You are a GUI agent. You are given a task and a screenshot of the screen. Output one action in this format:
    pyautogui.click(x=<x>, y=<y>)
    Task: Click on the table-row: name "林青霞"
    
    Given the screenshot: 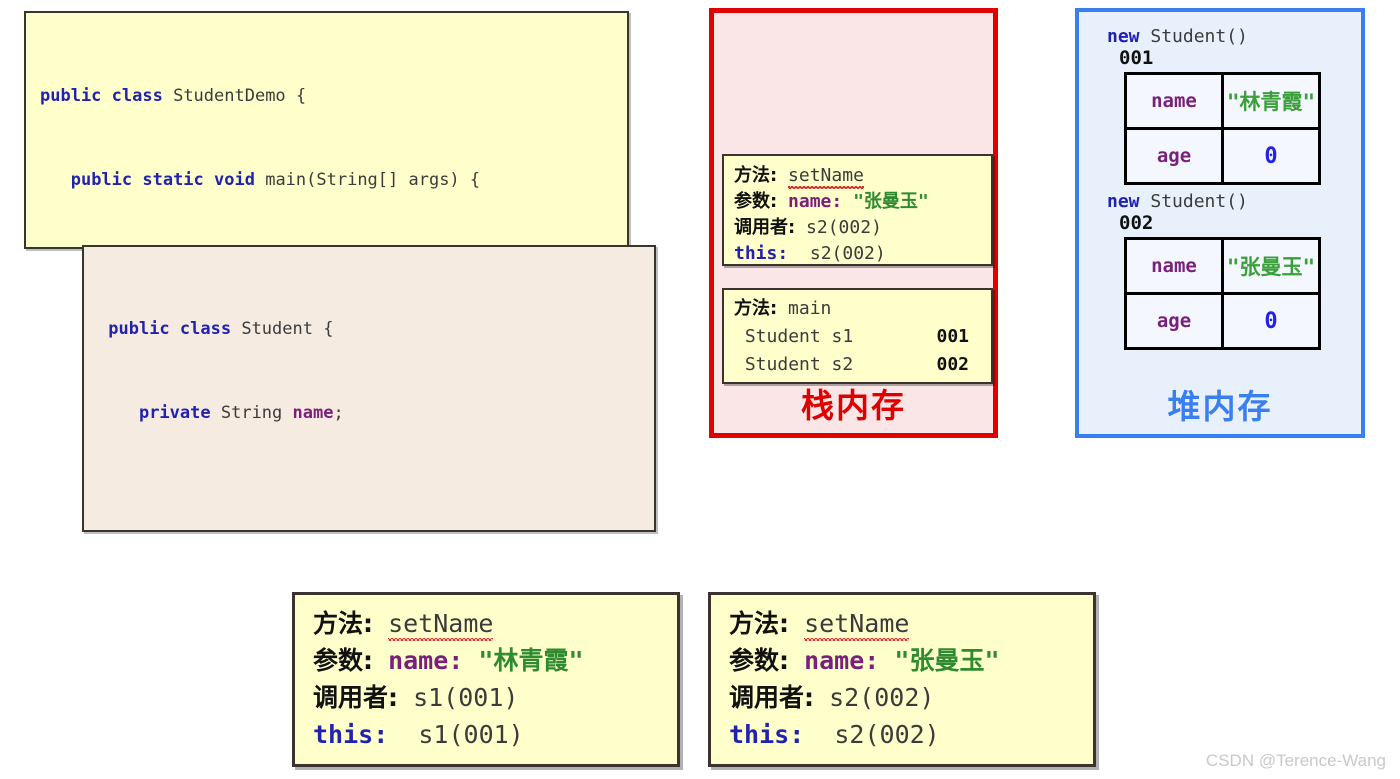 What is the action you would take?
    pyautogui.click(x=1222, y=101)
    